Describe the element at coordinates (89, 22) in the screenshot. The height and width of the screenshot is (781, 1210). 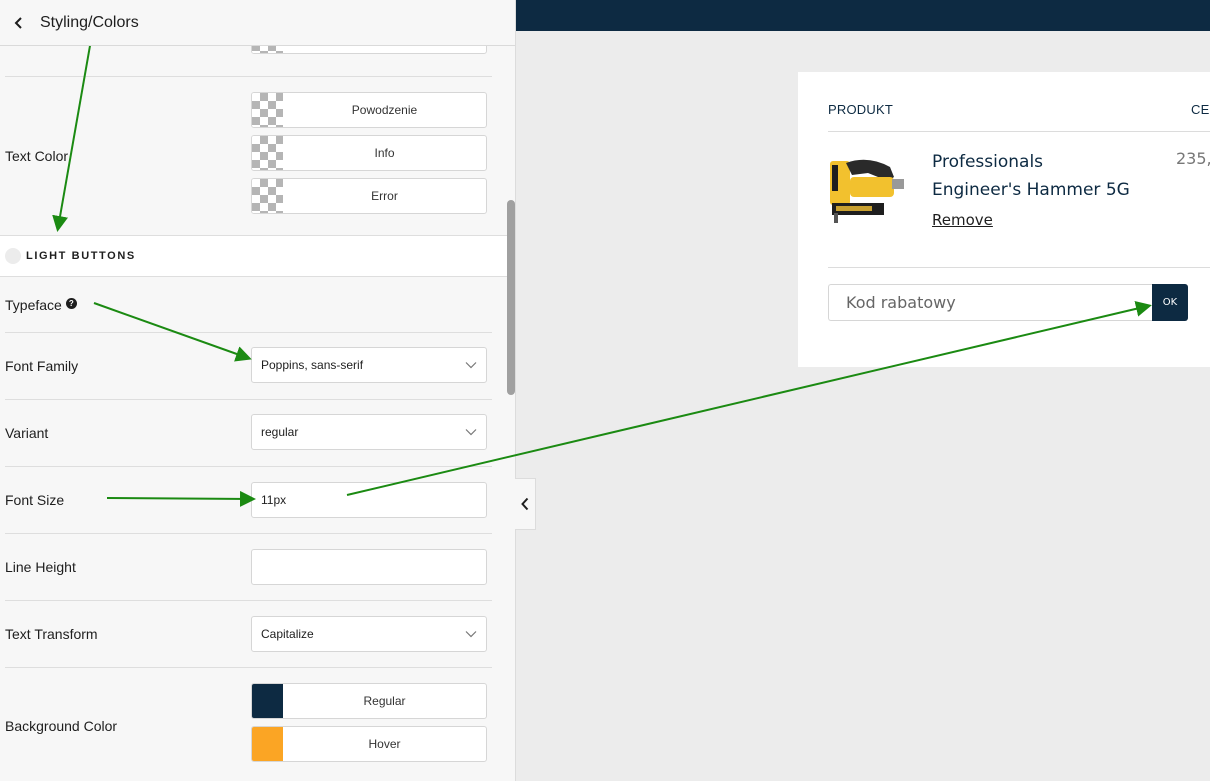
I see `panel-title: Styling/Colors` at that location.